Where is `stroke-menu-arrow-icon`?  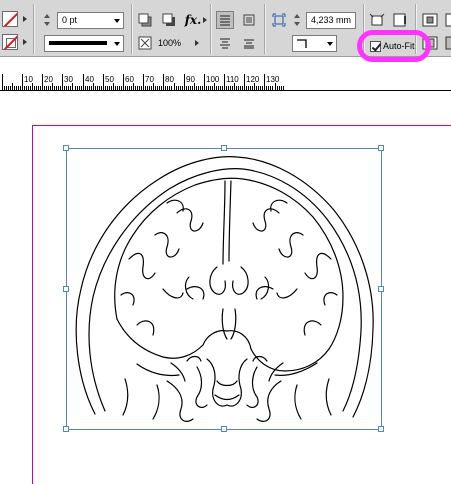 stroke-menu-arrow-icon is located at coordinates (25, 42).